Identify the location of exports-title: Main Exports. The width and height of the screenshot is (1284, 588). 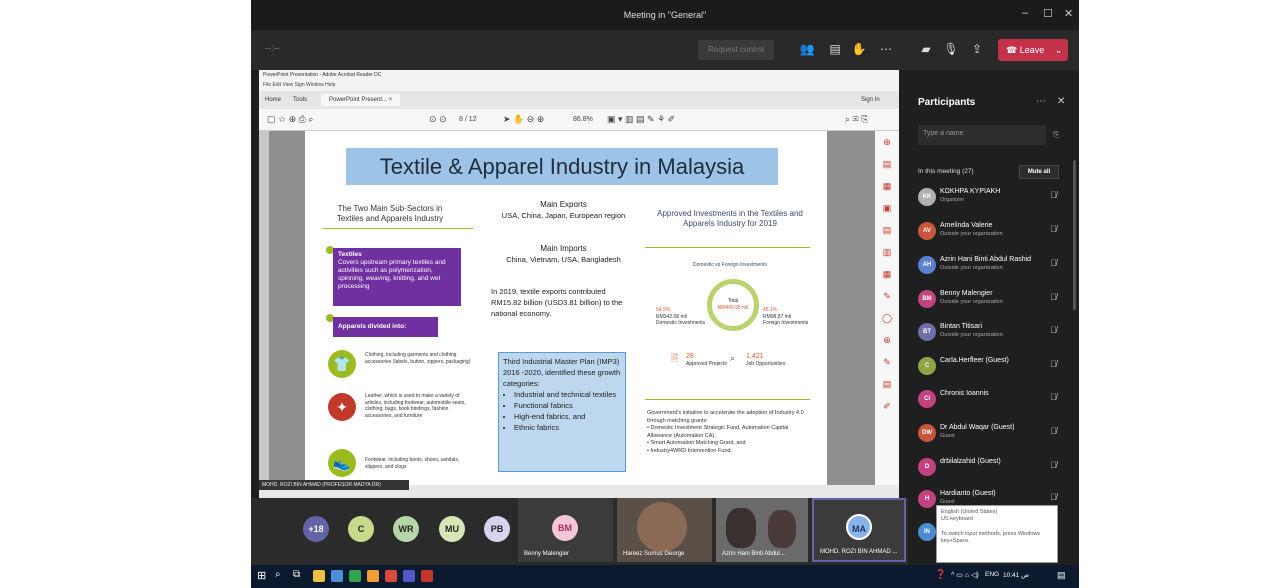
(563, 204).